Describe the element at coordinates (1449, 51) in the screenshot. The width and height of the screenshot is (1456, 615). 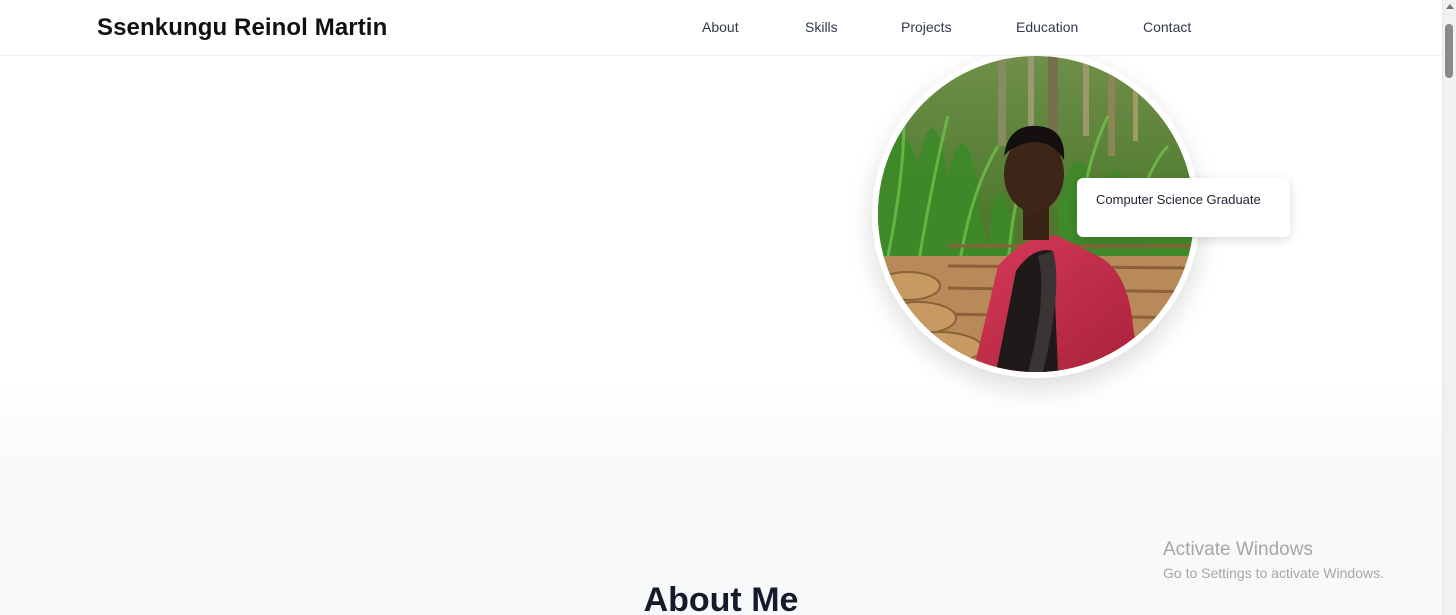
I see `scrollbar-thumb` at that location.